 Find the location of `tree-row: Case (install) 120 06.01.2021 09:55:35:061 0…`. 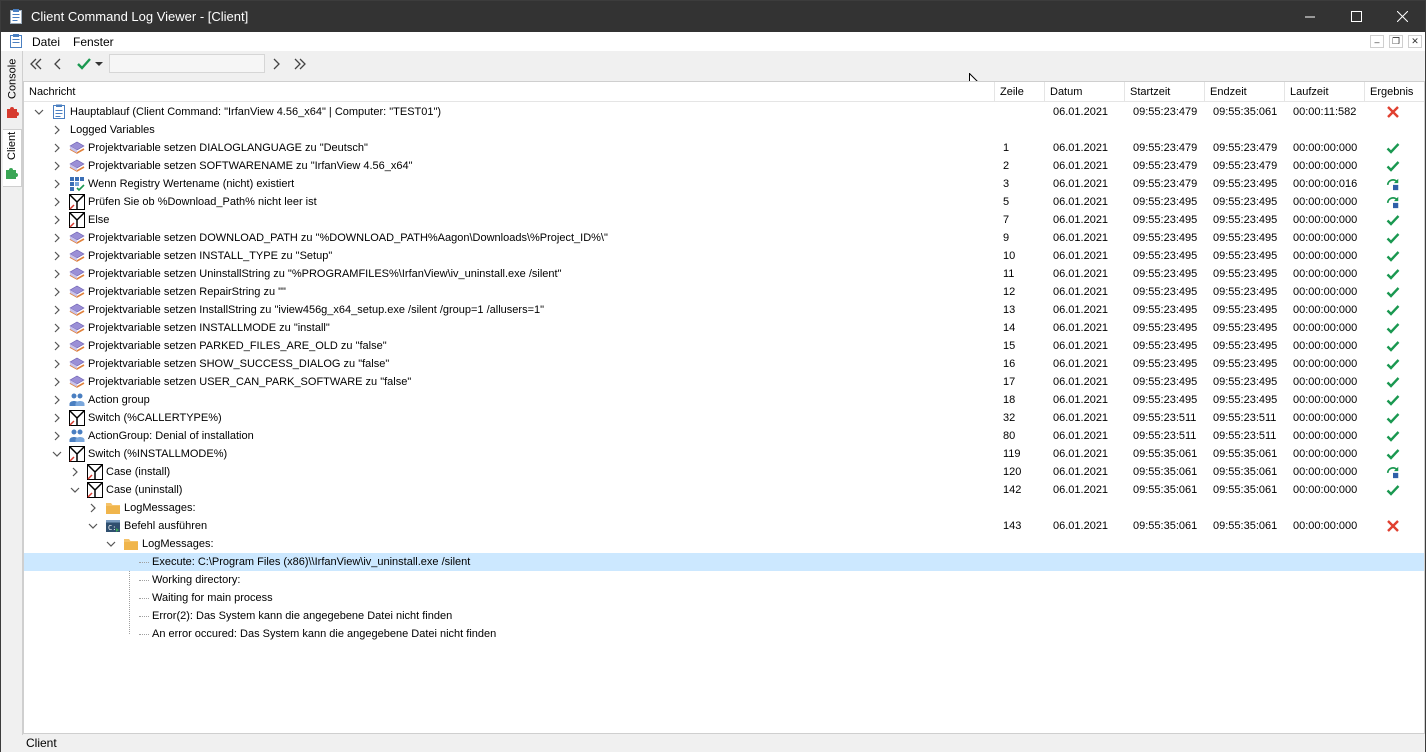

tree-row: Case (install) 120 06.01.2021 09:55:35:061 0… is located at coordinates (724, 472).